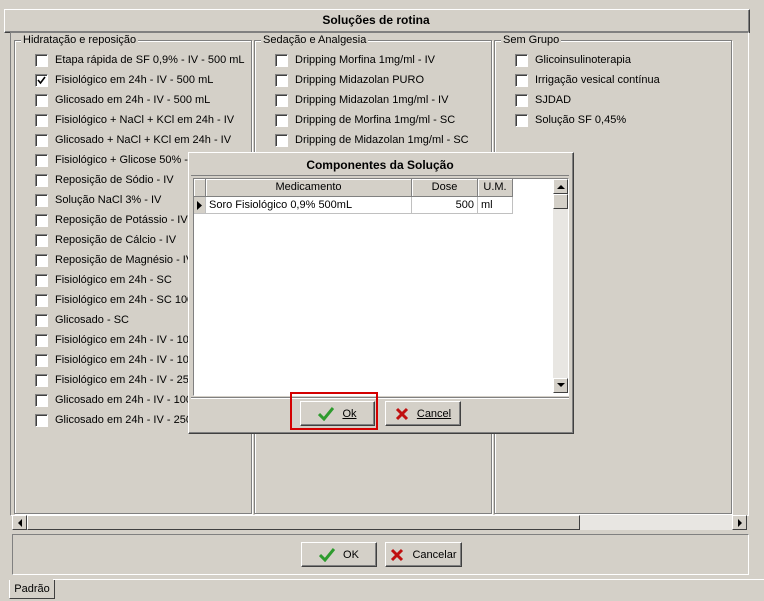 This screenshot has width=764, height=601. I want to click on checkbox-row: Fisiológico em 24h - SC, so click(103, 280).